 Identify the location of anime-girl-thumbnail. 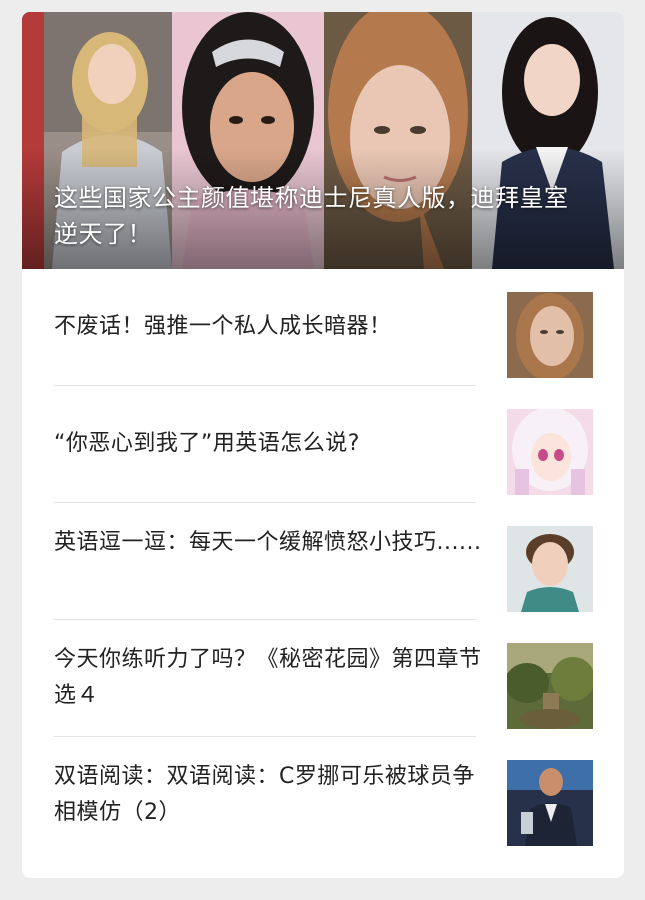
(550, 452).